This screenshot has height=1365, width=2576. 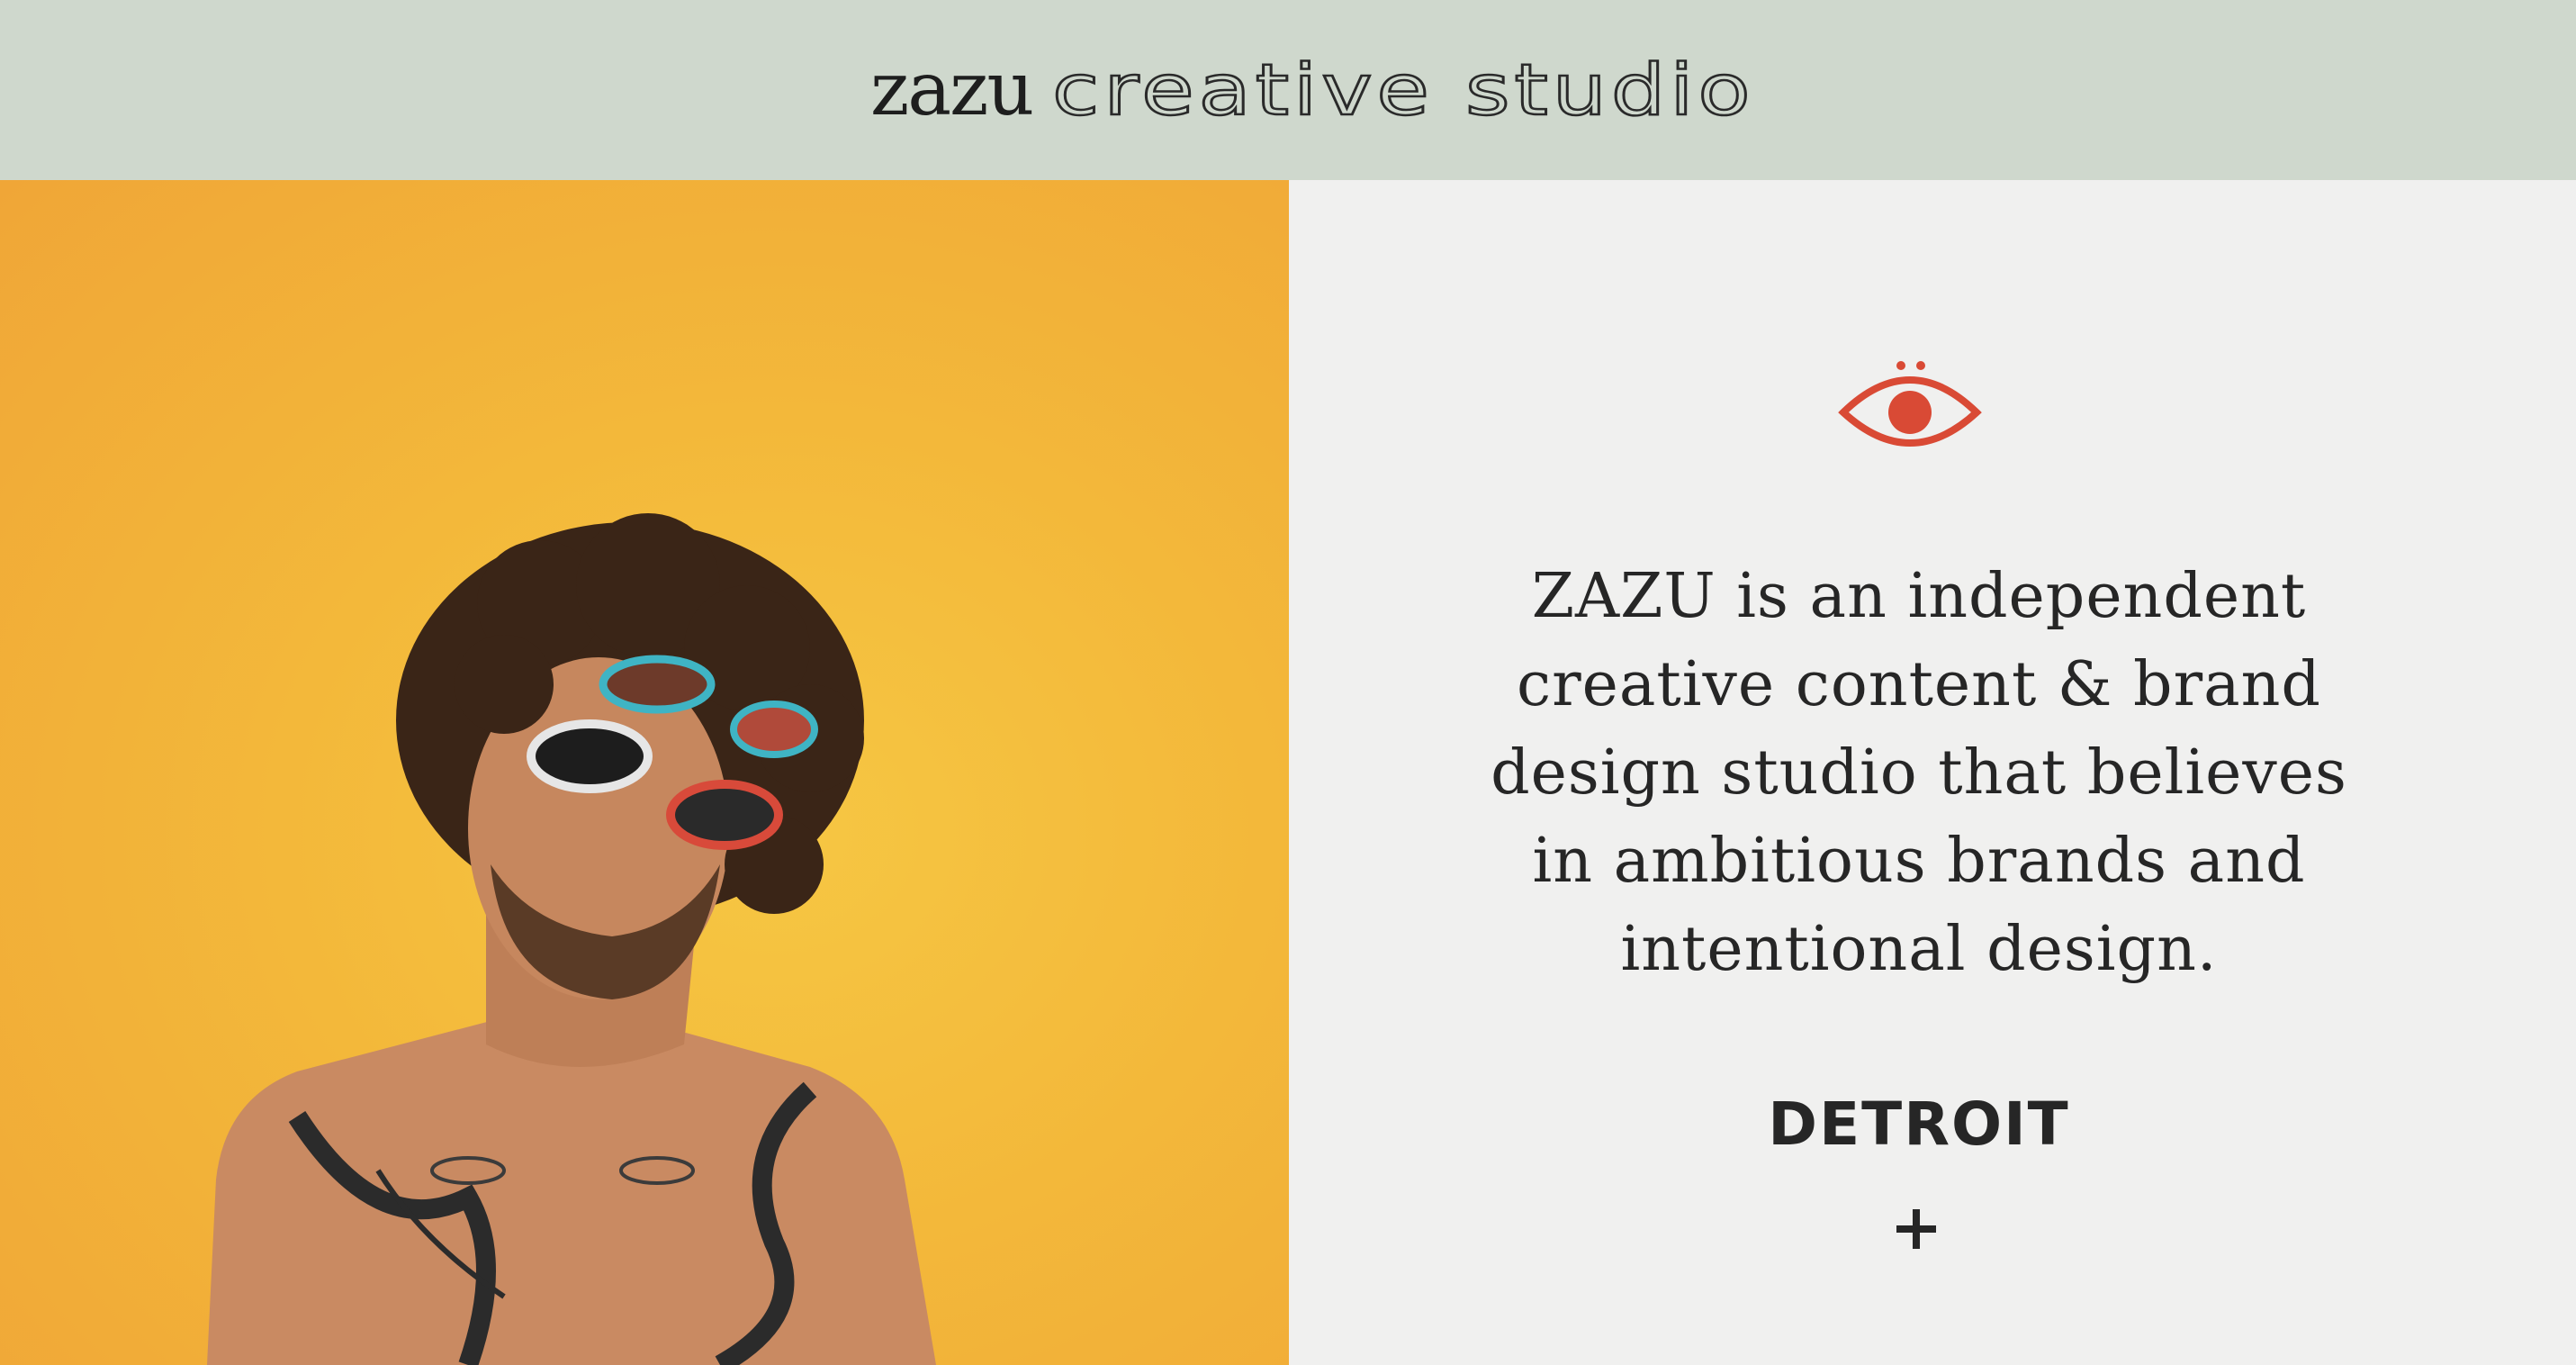 I want to click on logo-home-link: zazu creative studio, so click(x=1311, y=90).